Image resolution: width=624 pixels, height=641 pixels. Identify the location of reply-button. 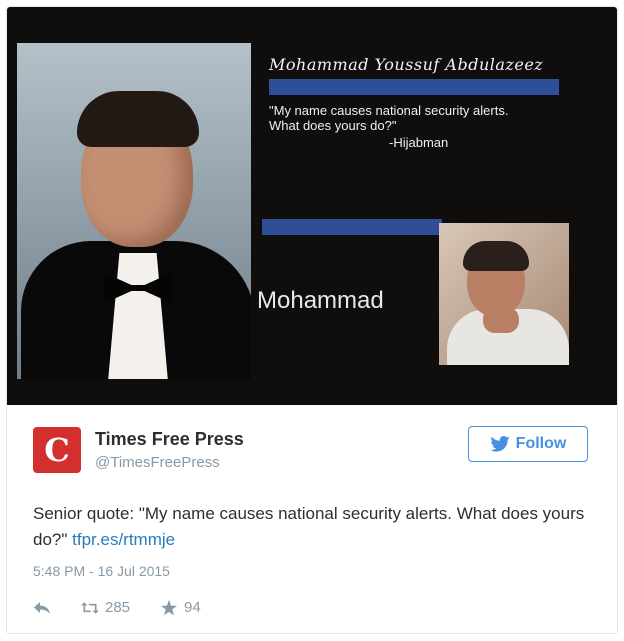
(42, 608).